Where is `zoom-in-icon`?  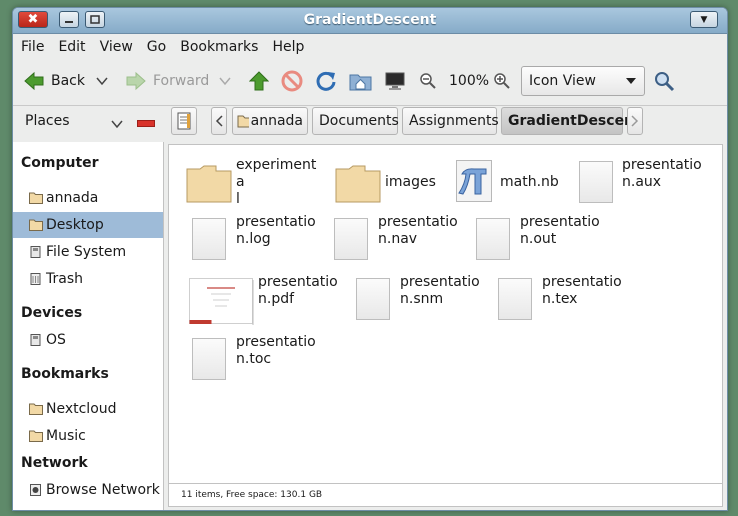
zoom-in-icon is located at coordinates (502, 81).